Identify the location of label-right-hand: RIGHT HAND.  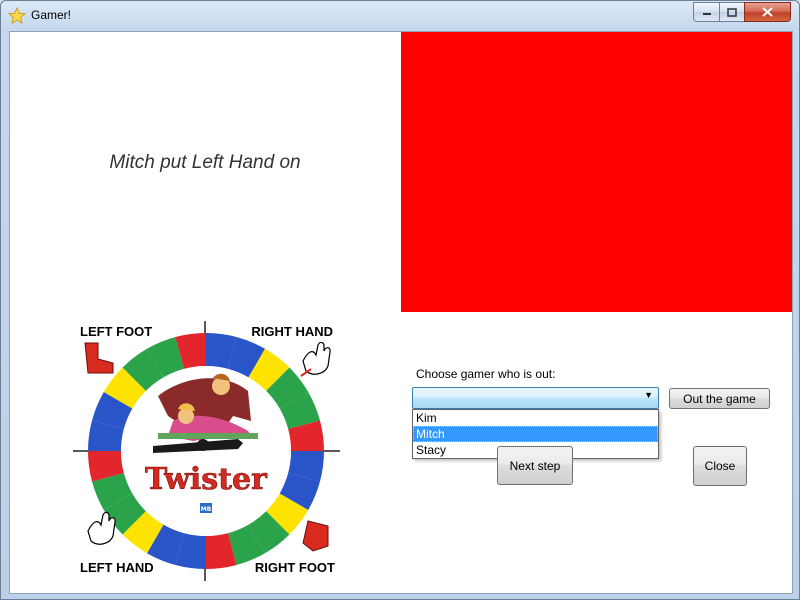
(292, 331).